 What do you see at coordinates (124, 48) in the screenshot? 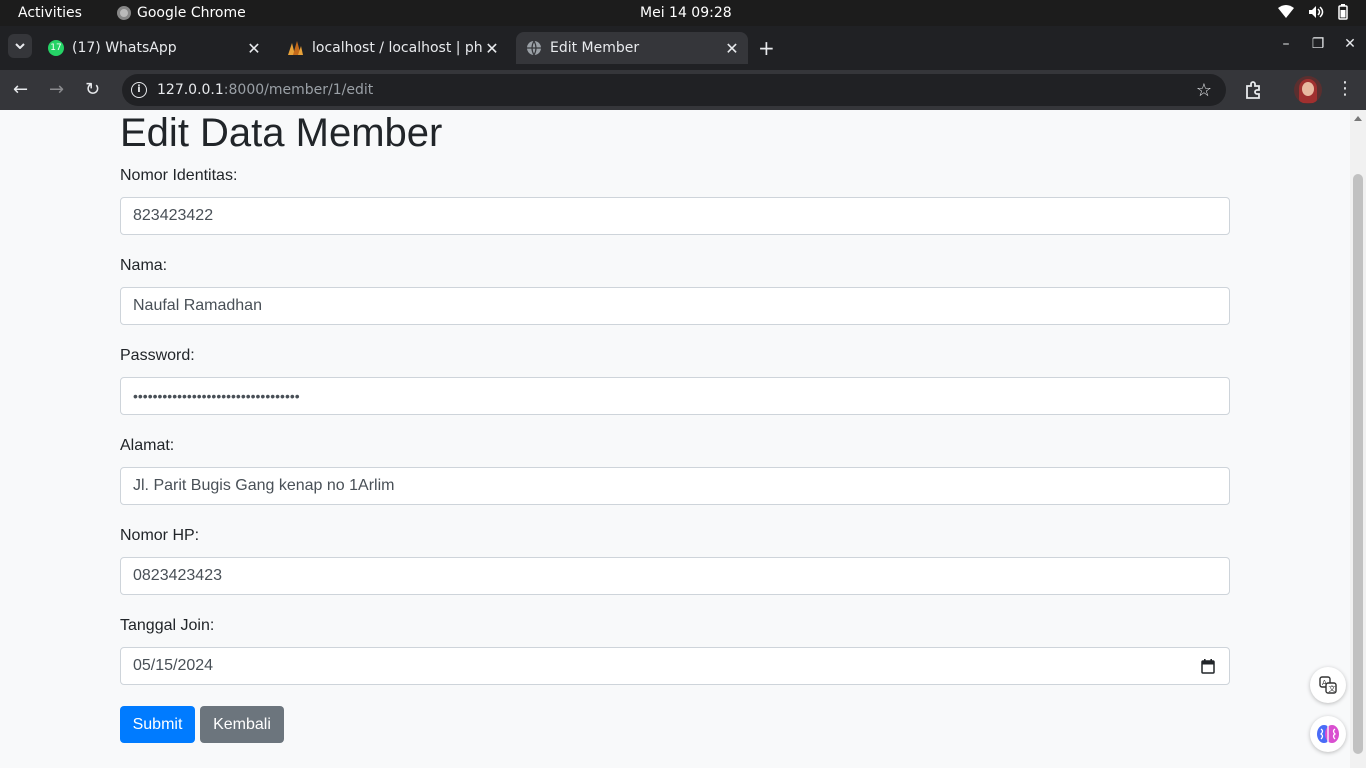
I see `tab-label: (17) WhatsApp` at bounding box center [124, 48].